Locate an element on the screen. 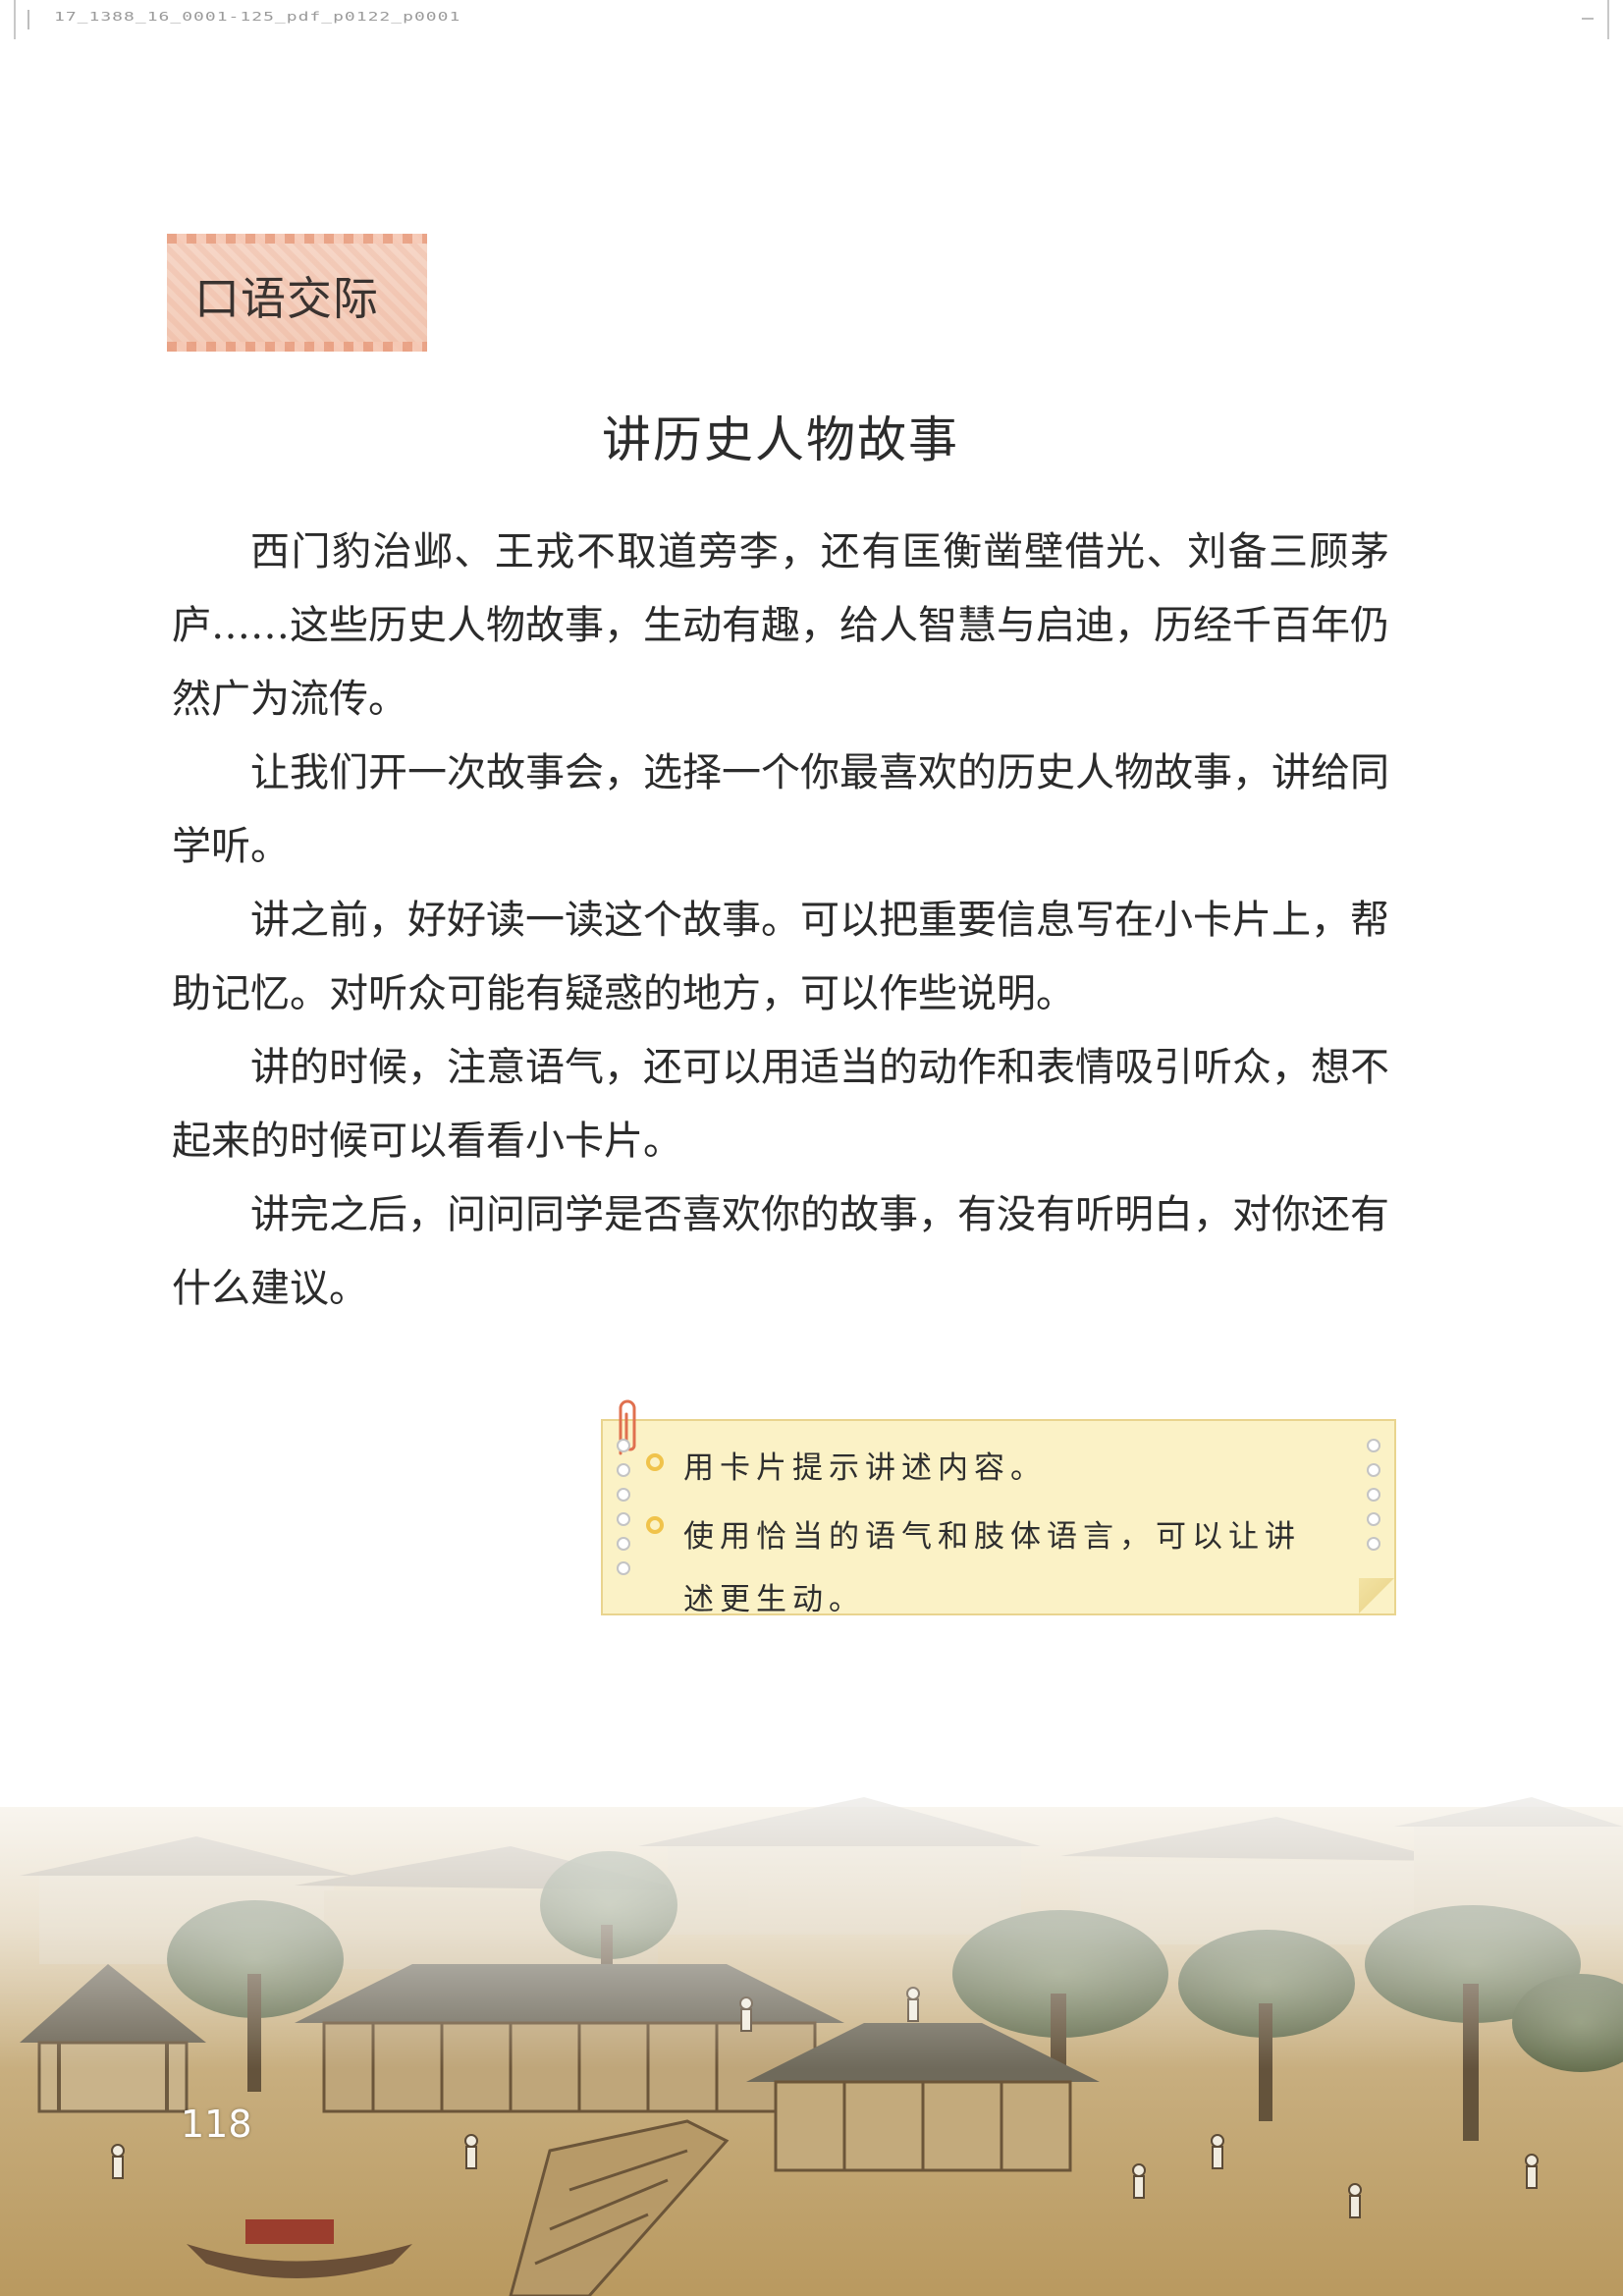 The image size is (1623, 2296). tip-card: 用卡片提示讲述内容。 使用恰当的语气和肢体语言，可以让讲述更生动。 is located at coordinates (998, 1508).